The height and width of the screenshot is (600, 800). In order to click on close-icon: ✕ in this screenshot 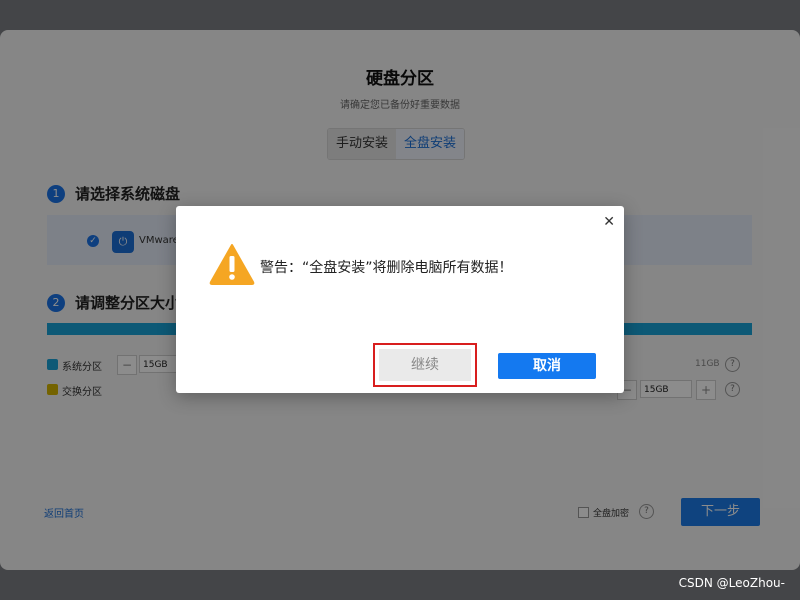, I will do `click(609, 222)`.